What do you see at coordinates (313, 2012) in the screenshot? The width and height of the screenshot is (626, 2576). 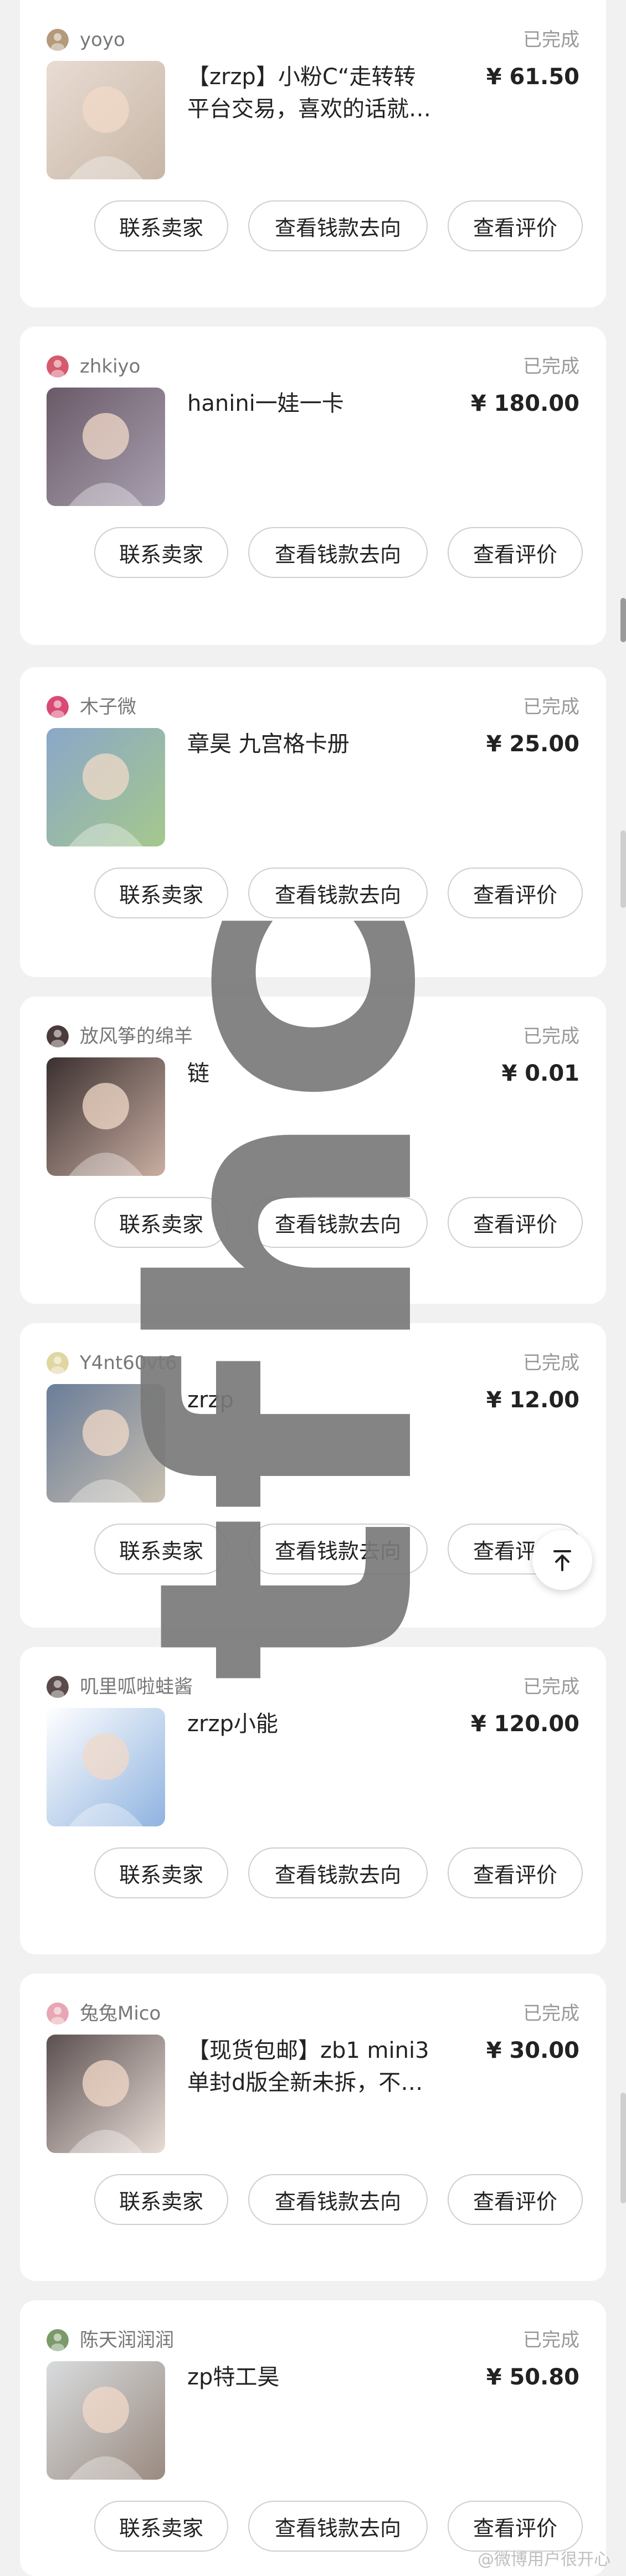 I see `seller-row: 兔兔Mico 已完成` at bounding box center [313, 2012].